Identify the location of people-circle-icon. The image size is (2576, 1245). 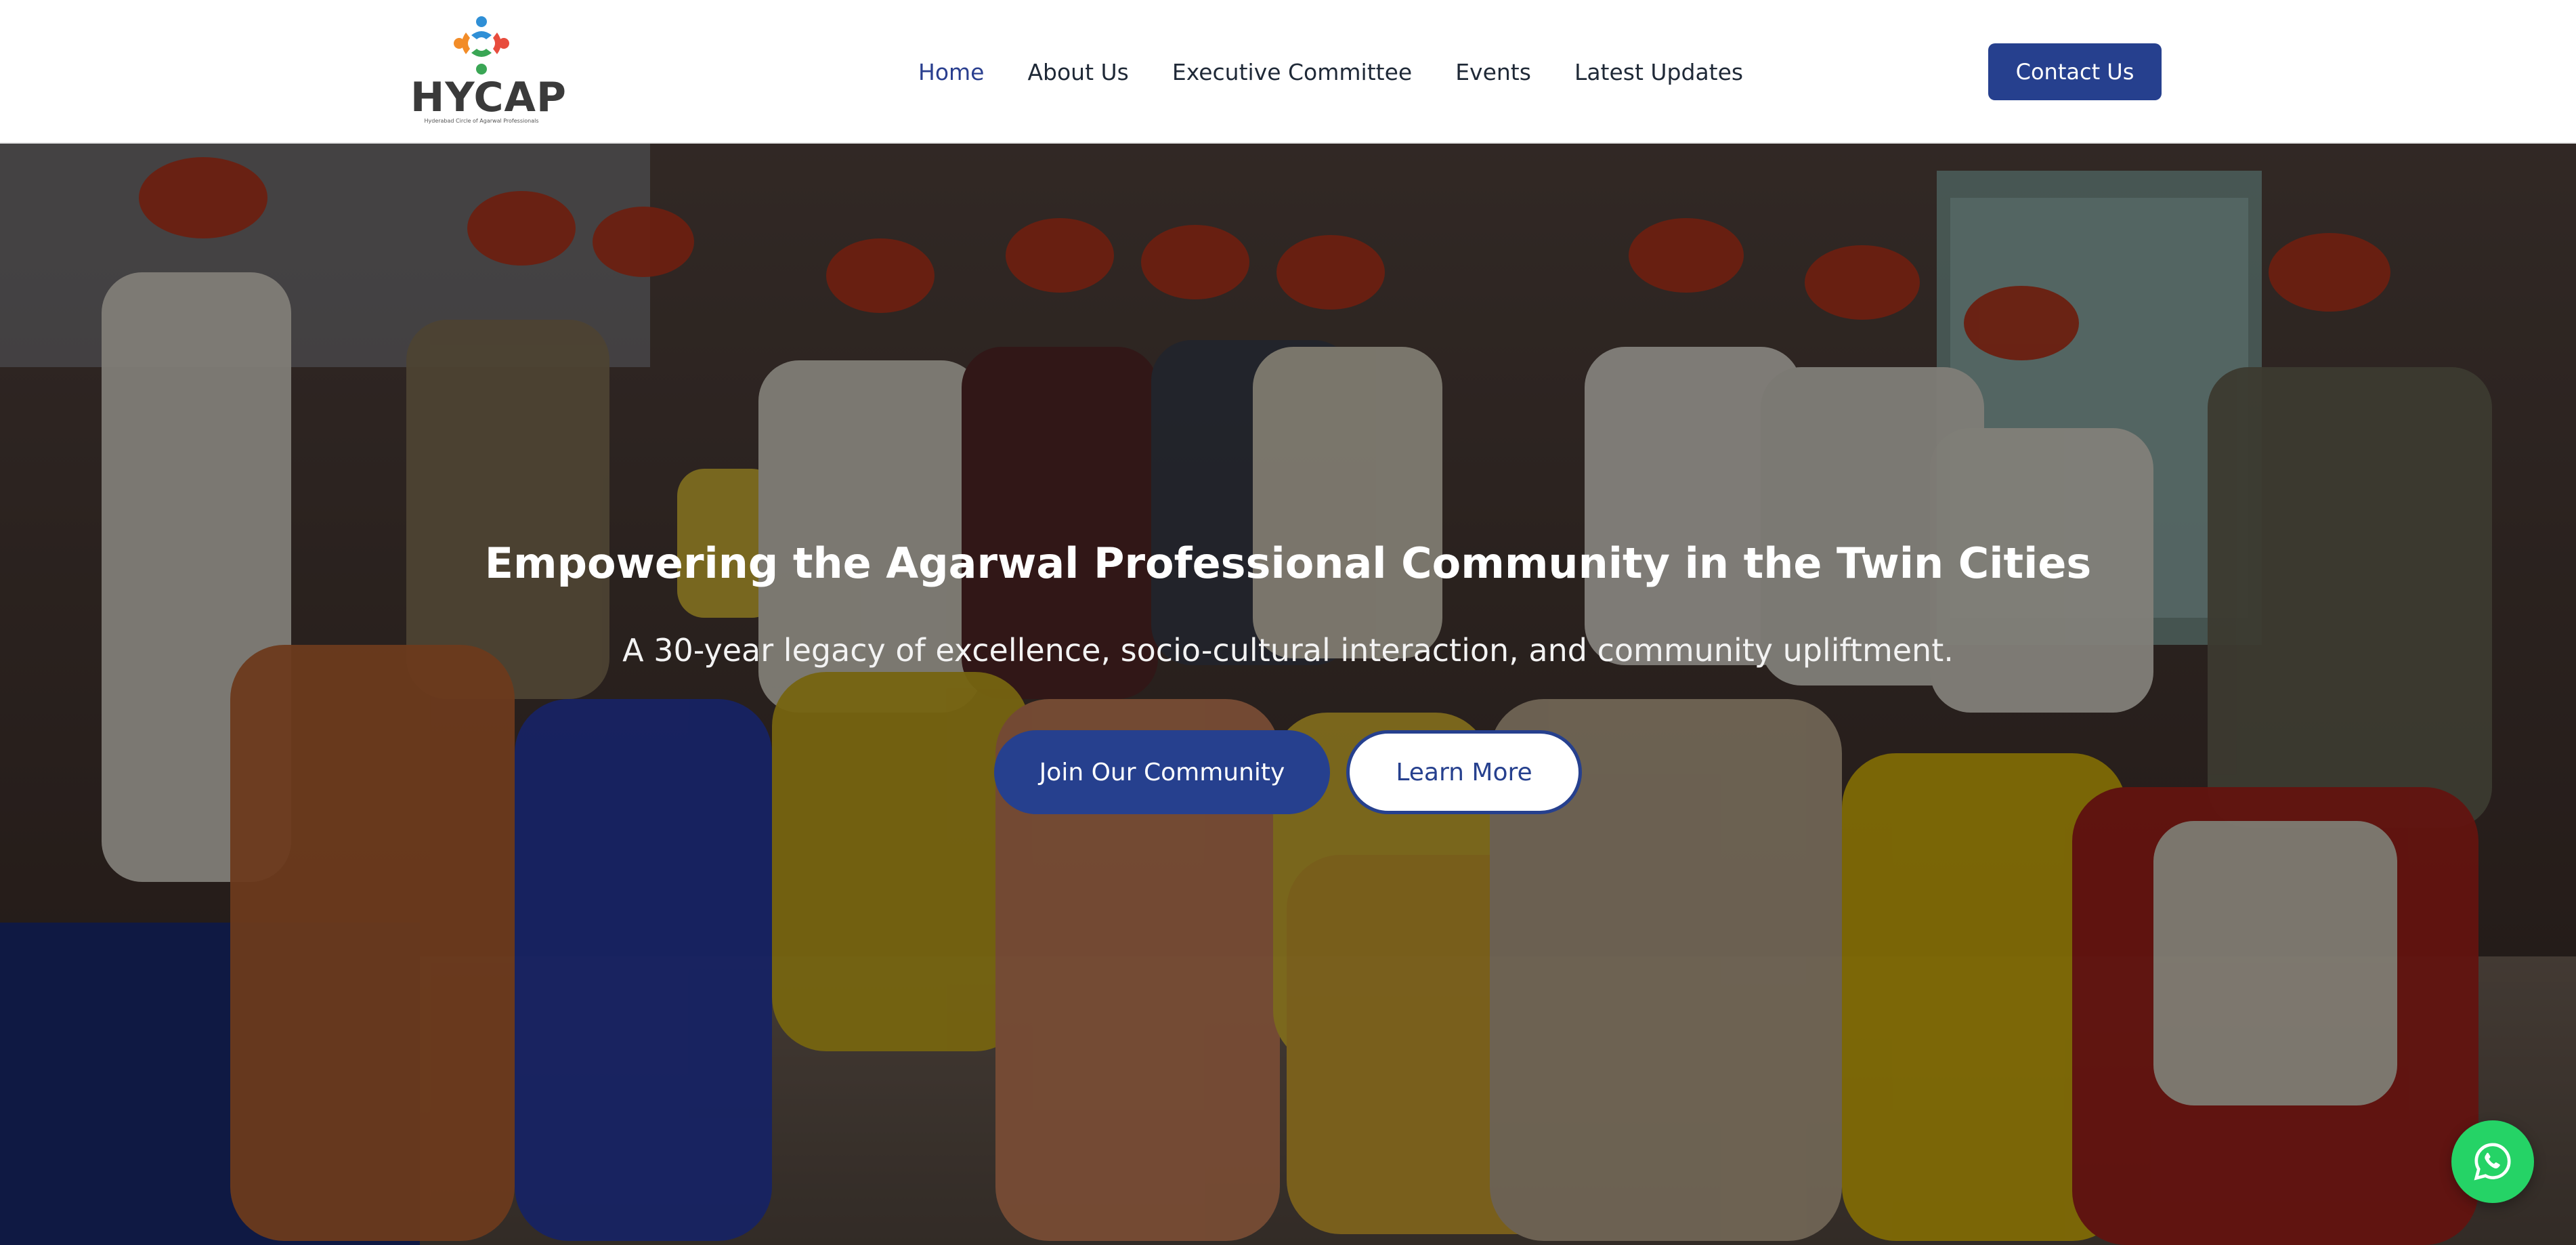
(481, 46).